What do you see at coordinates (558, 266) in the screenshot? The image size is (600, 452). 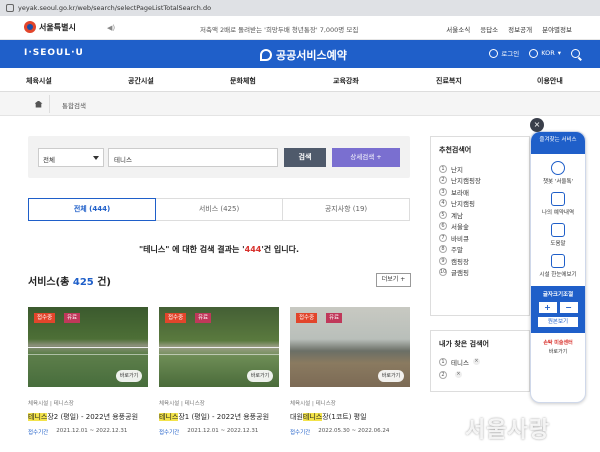 I see `quick-item-facilities: 시설 한눈에보기` at bounding box center [558, 266].